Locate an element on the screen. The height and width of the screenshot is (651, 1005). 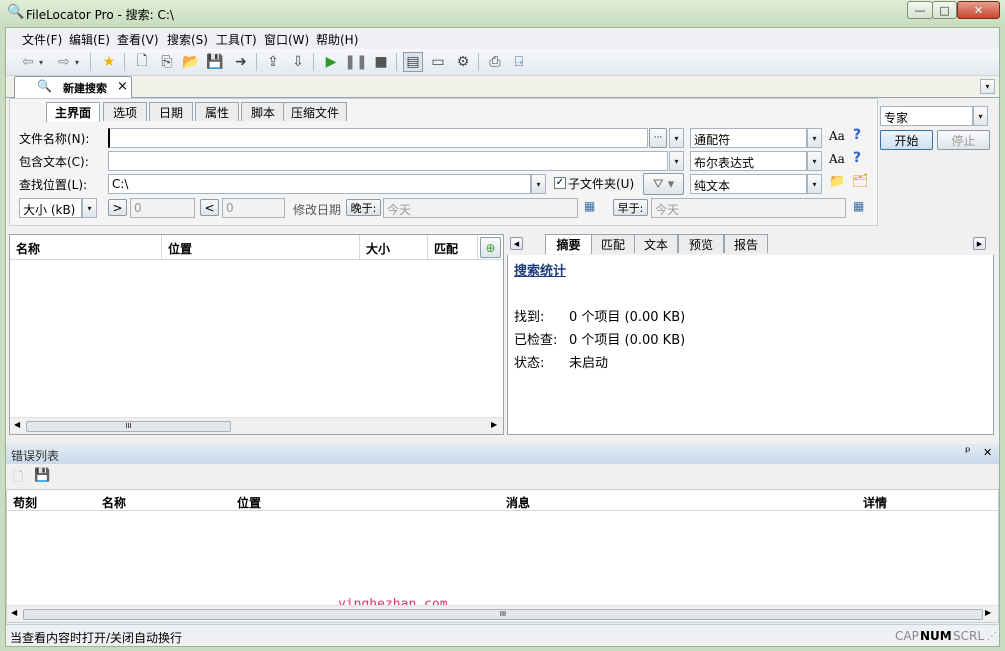
look-in-dropdown: ▾ is located at coordinates (538, 184).